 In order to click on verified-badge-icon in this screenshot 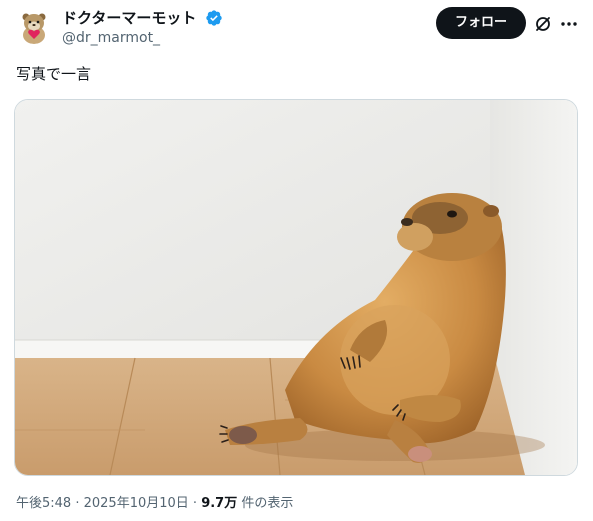, I will do `click(214, 18)`.